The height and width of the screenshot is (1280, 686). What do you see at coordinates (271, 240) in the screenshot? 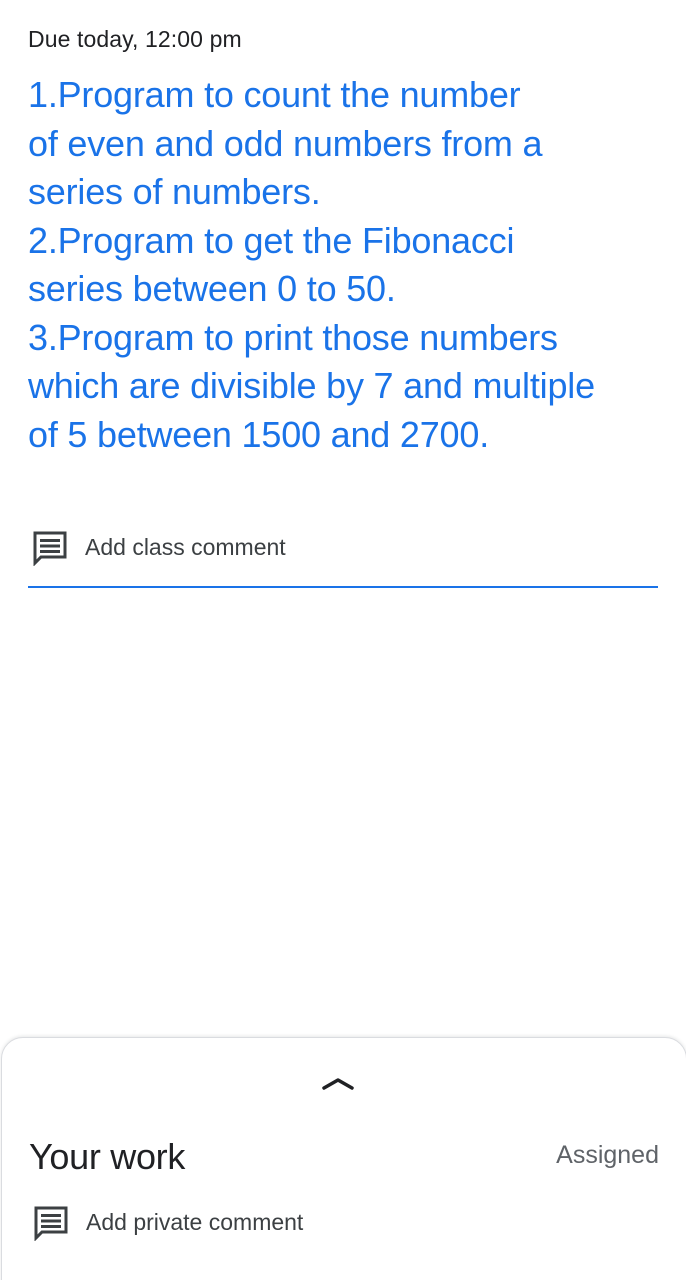
I see `instruction-line: 2.Program to get the Fibonacci` at bounding box center [271, 240].